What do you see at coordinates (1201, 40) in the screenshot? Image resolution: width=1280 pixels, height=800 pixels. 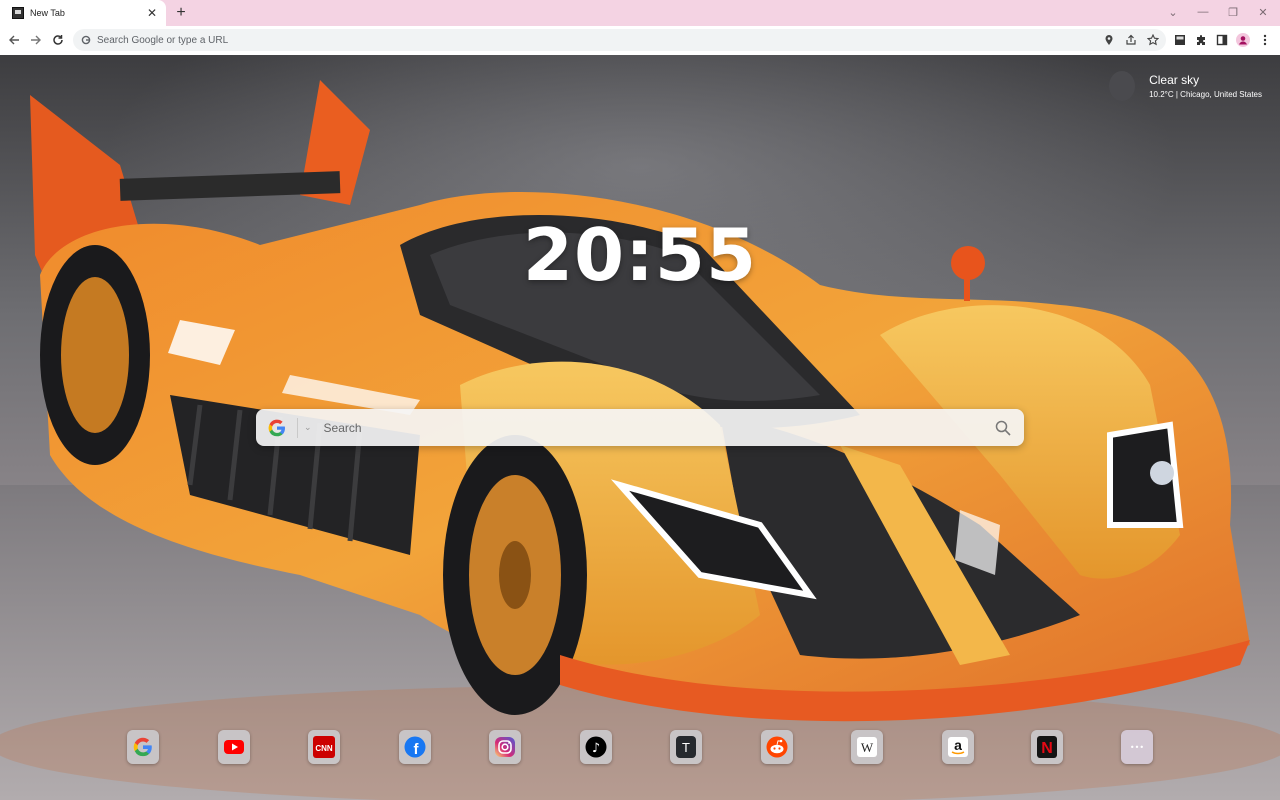 I see `extensions-puzzle-icon` at bounding box center [1201, 40].